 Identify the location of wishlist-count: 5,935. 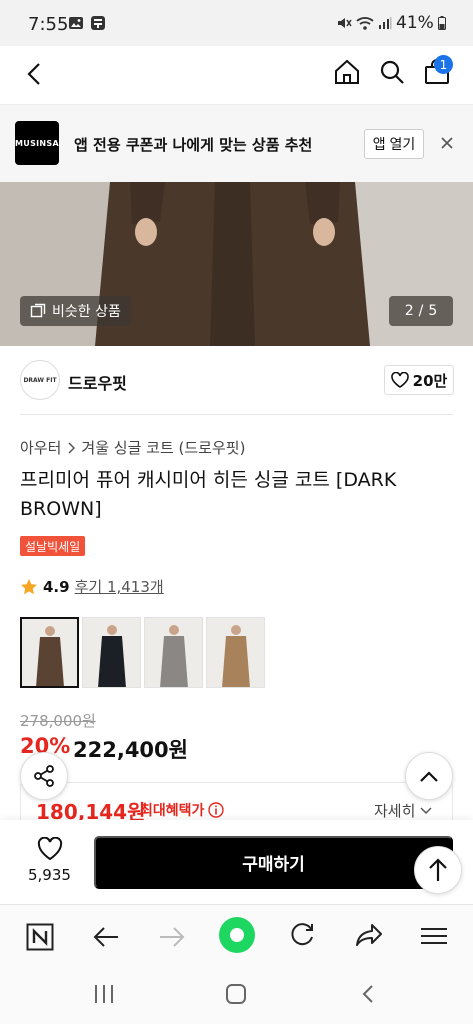
(49, 875).